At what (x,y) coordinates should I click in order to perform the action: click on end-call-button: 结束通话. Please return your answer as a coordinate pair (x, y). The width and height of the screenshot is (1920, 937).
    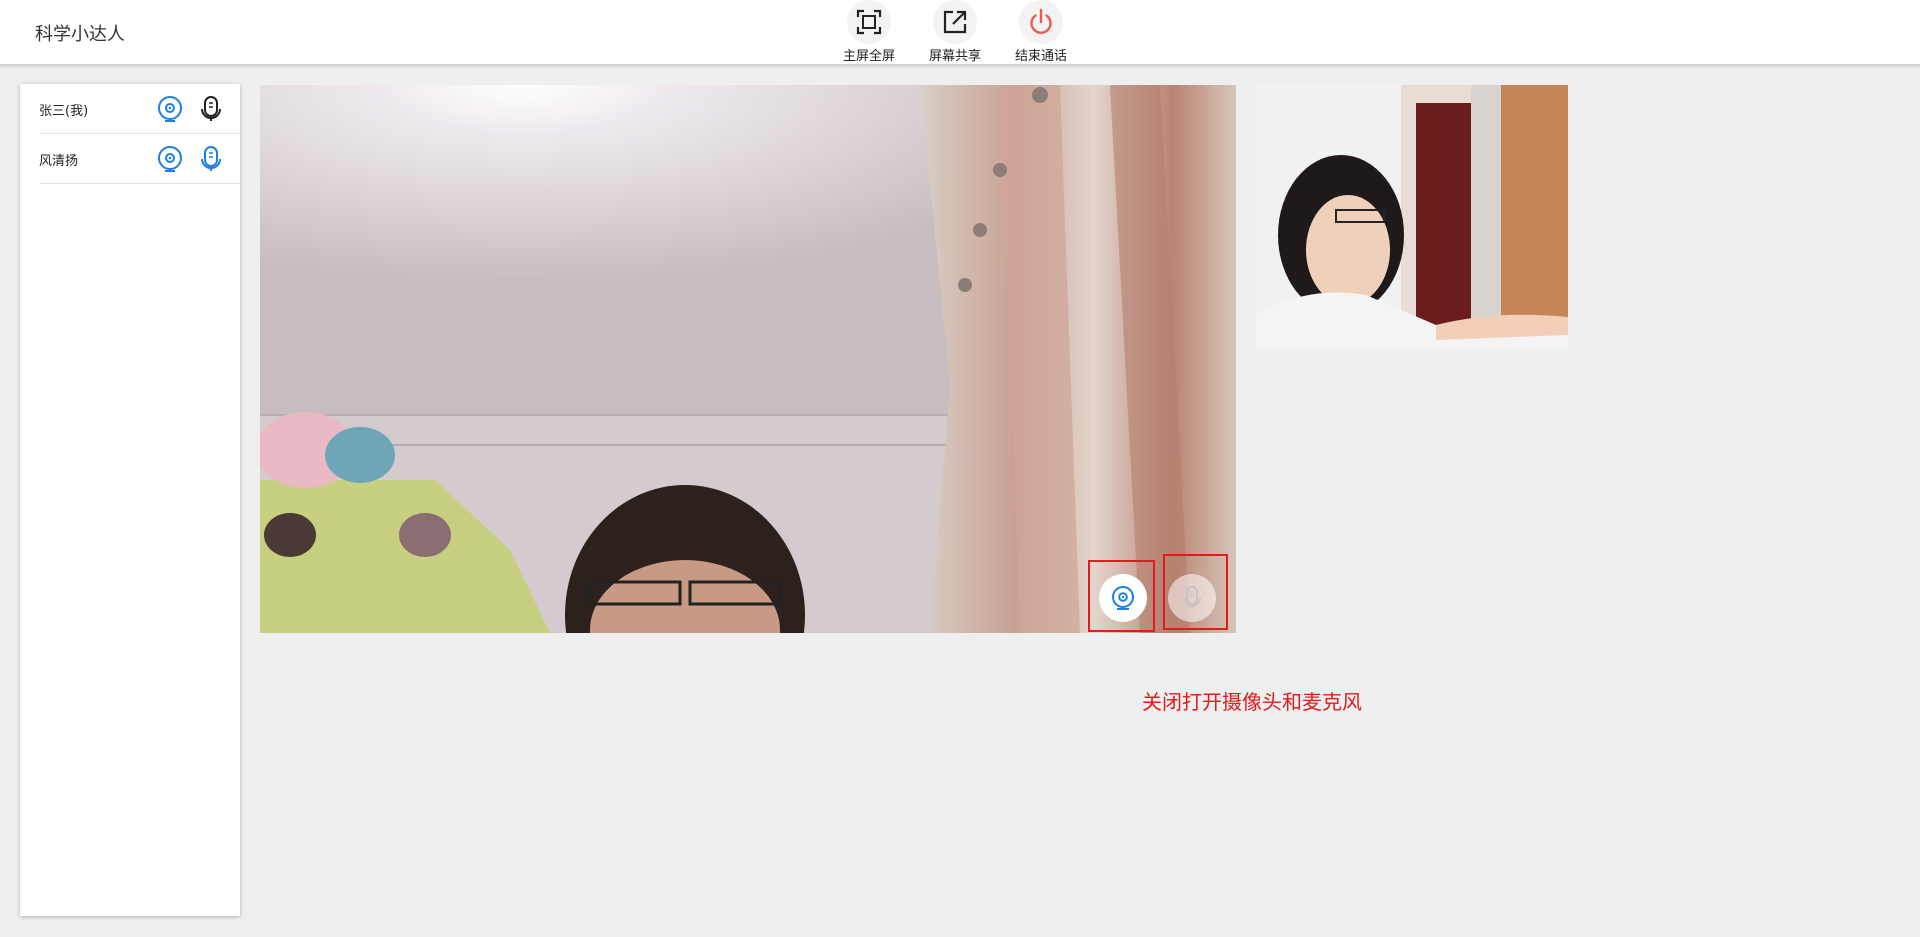
    Looking at the image, I should click on (1041, 32).